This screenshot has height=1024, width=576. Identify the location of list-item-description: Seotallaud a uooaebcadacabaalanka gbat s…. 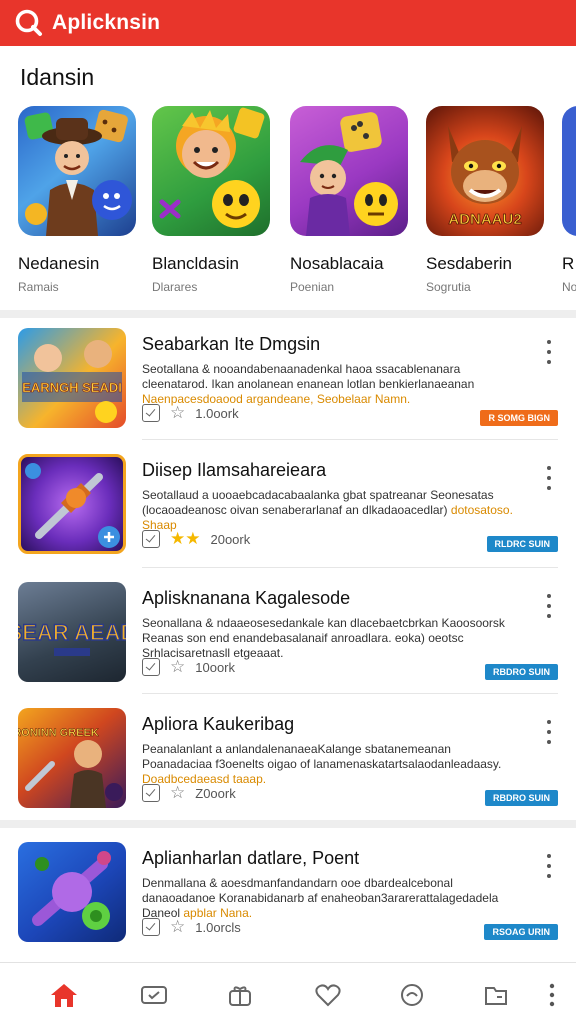
(332, 510).